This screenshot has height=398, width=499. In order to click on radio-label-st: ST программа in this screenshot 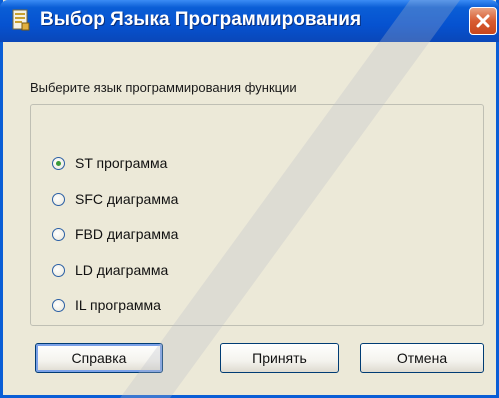, I will do `click(121, 163)`.